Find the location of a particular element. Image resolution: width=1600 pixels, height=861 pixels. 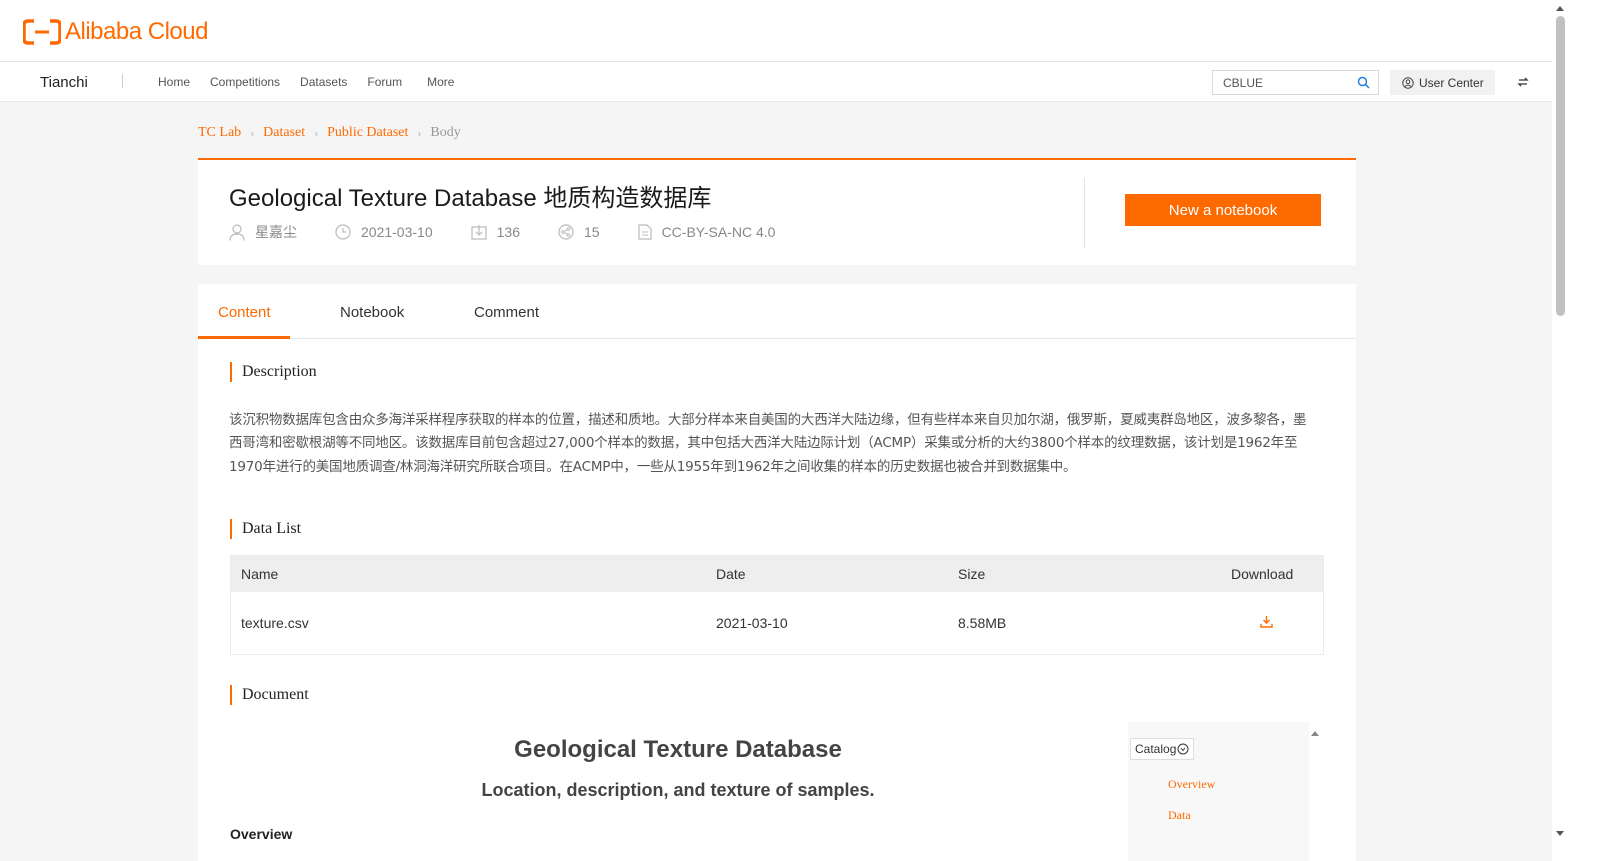

catalog-panel: Catalog Overview Data is located at coordinates (1218, 791).